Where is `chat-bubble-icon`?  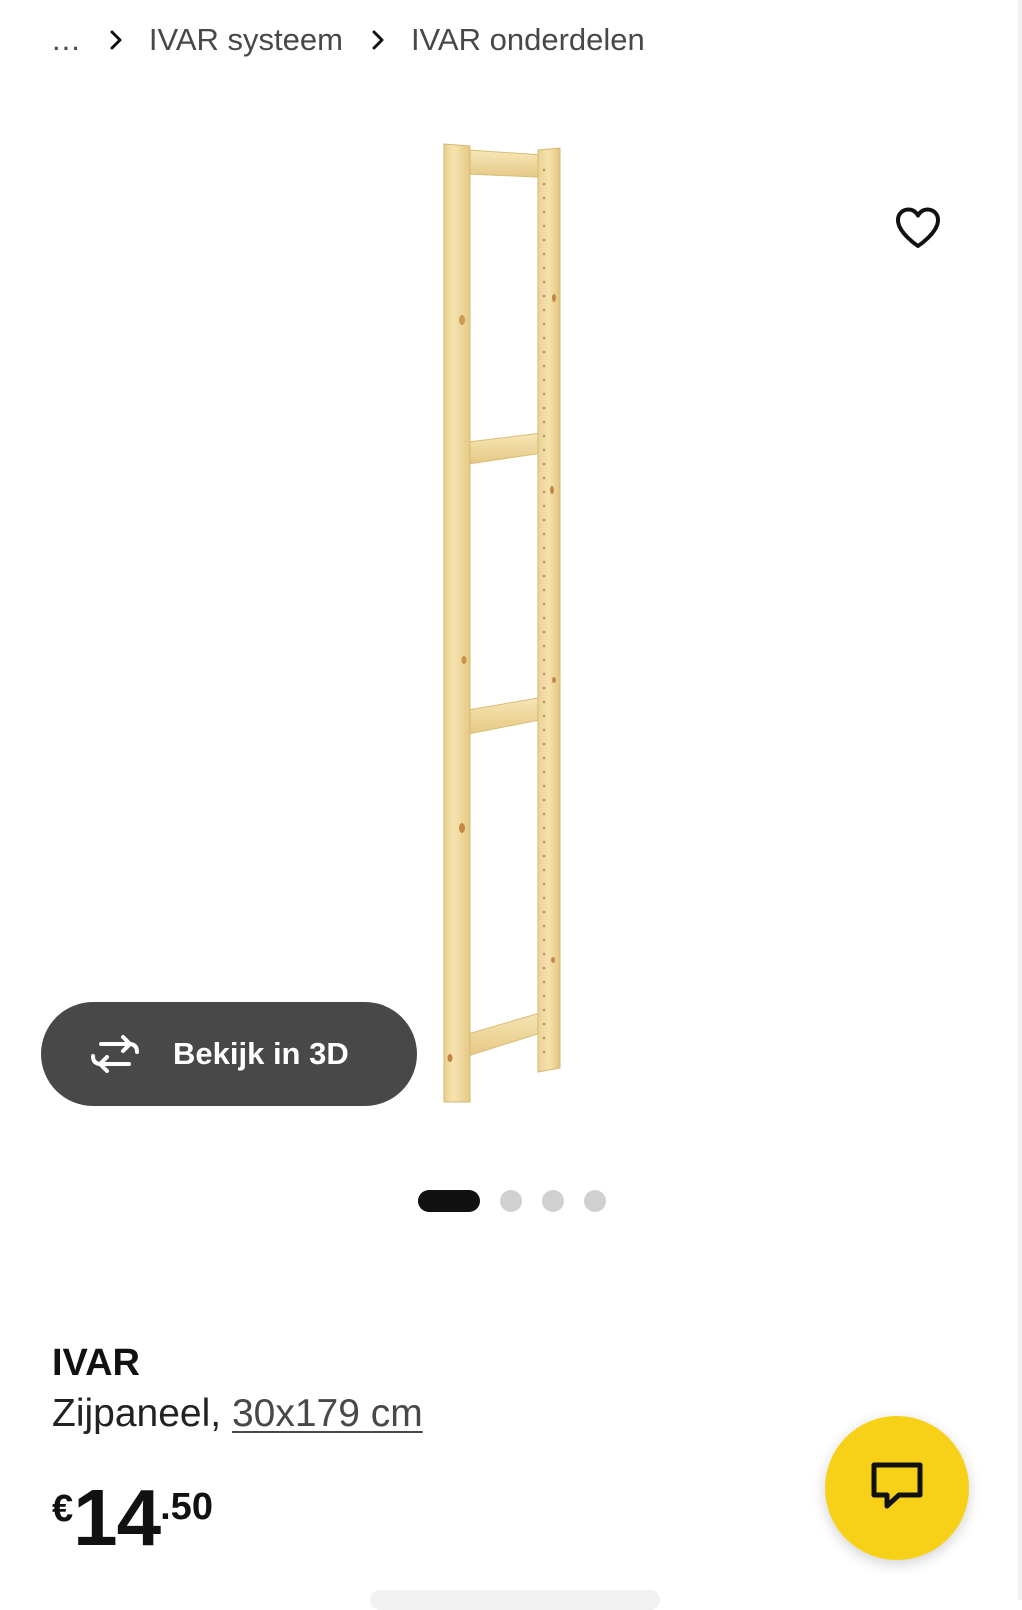 chat-bubble-icon is located at coordinates (897, 1488).